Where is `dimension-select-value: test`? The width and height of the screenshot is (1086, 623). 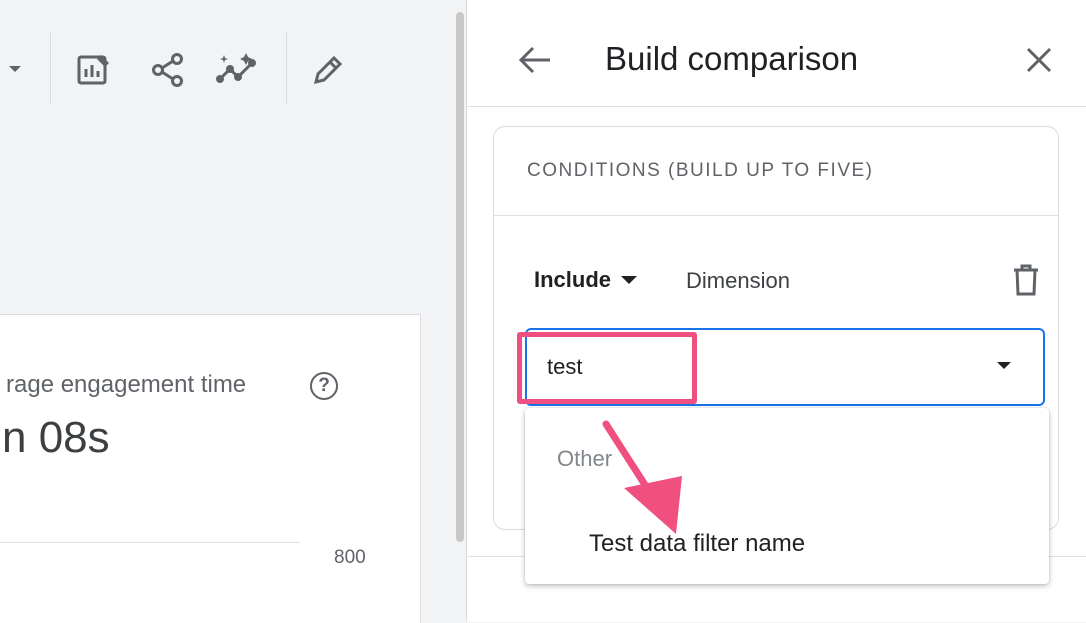
dimension-select-value: test is located at coordinates (564, 367).